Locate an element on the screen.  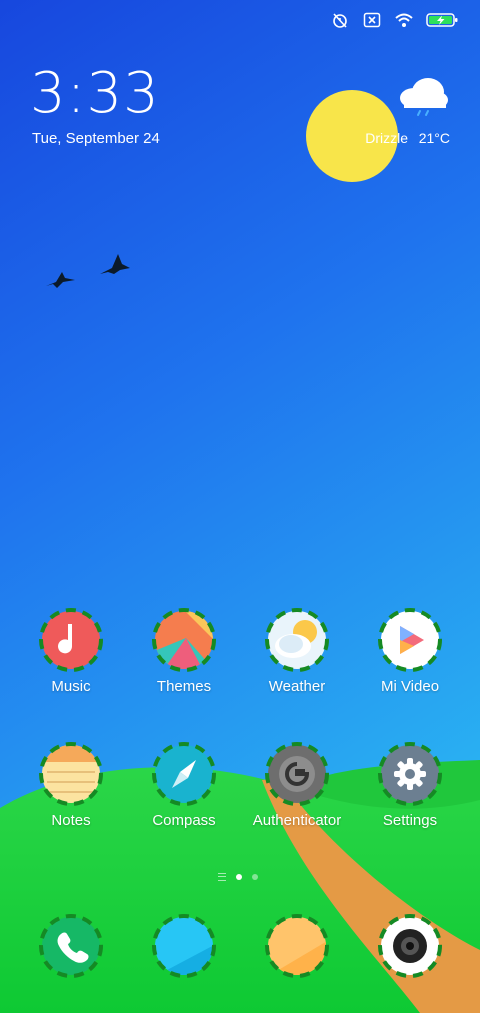
clock-time: 3:33 is located at coordinates (95, 94).